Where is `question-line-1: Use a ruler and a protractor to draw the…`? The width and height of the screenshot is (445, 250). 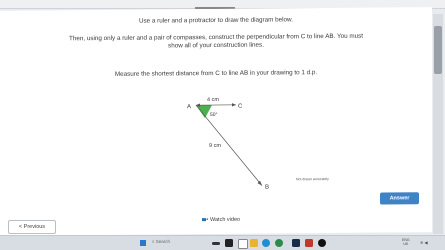
question-line-1: Use a ruler and a protractor to draw the… is located at coordinates (216, 20).